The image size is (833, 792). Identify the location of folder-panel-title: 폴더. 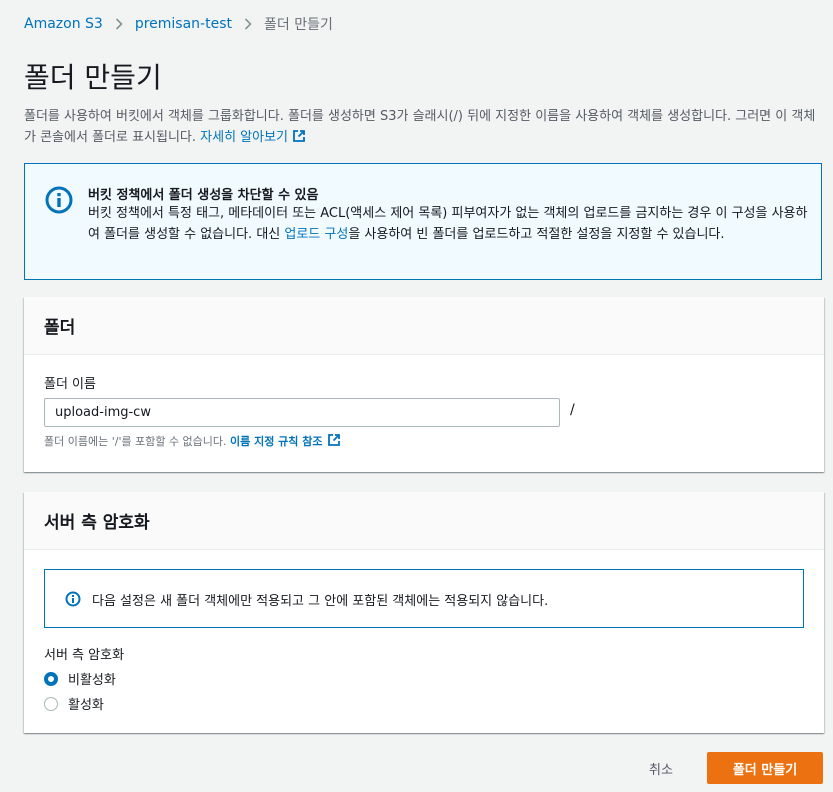
(60, 328).